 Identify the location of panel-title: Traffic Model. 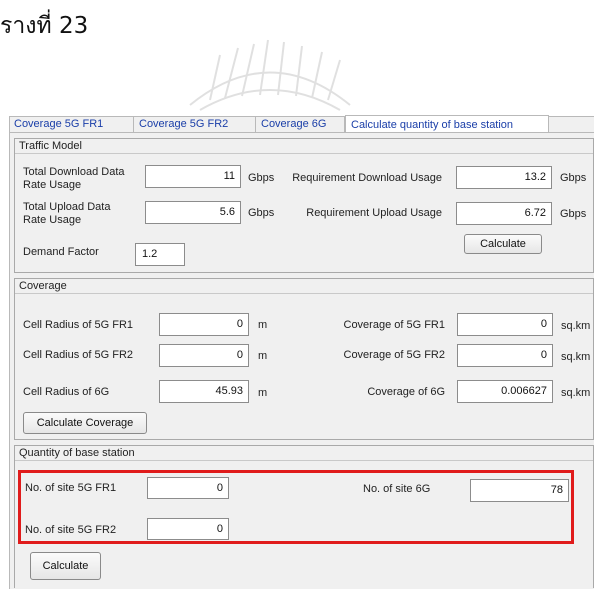
(304, 146).